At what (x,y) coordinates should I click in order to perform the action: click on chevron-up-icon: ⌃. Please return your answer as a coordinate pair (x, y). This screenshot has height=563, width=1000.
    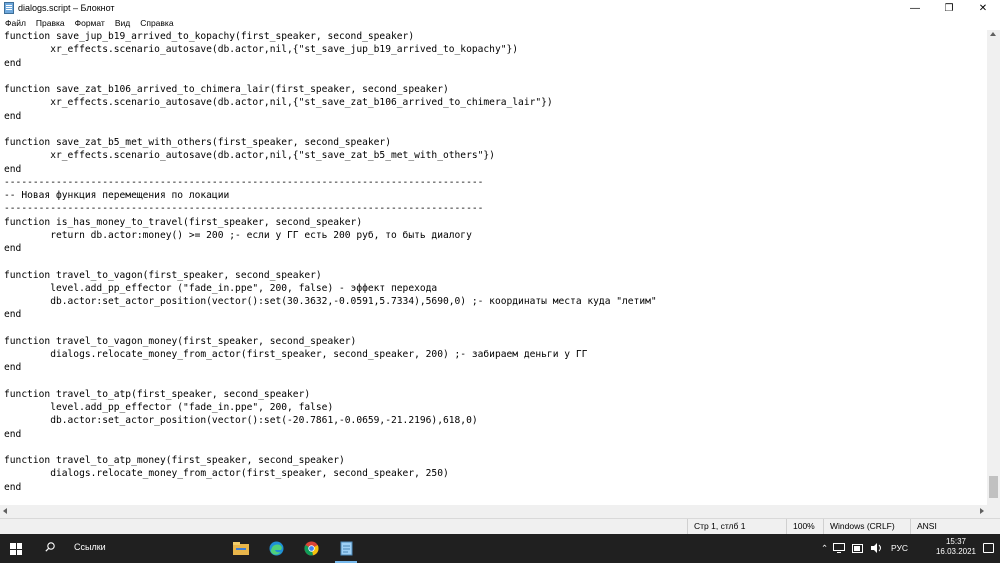
    Looking at the image, I should click on (824, 548).